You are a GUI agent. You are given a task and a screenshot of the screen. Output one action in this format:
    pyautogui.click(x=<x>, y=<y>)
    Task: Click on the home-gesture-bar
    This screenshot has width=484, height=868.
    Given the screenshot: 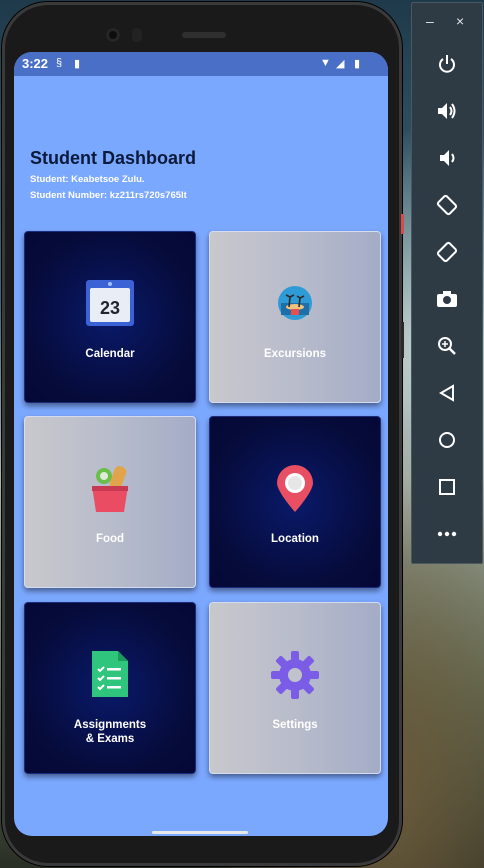 What is the action you would take?
    pyautogui.click(x=200, y=832)
    